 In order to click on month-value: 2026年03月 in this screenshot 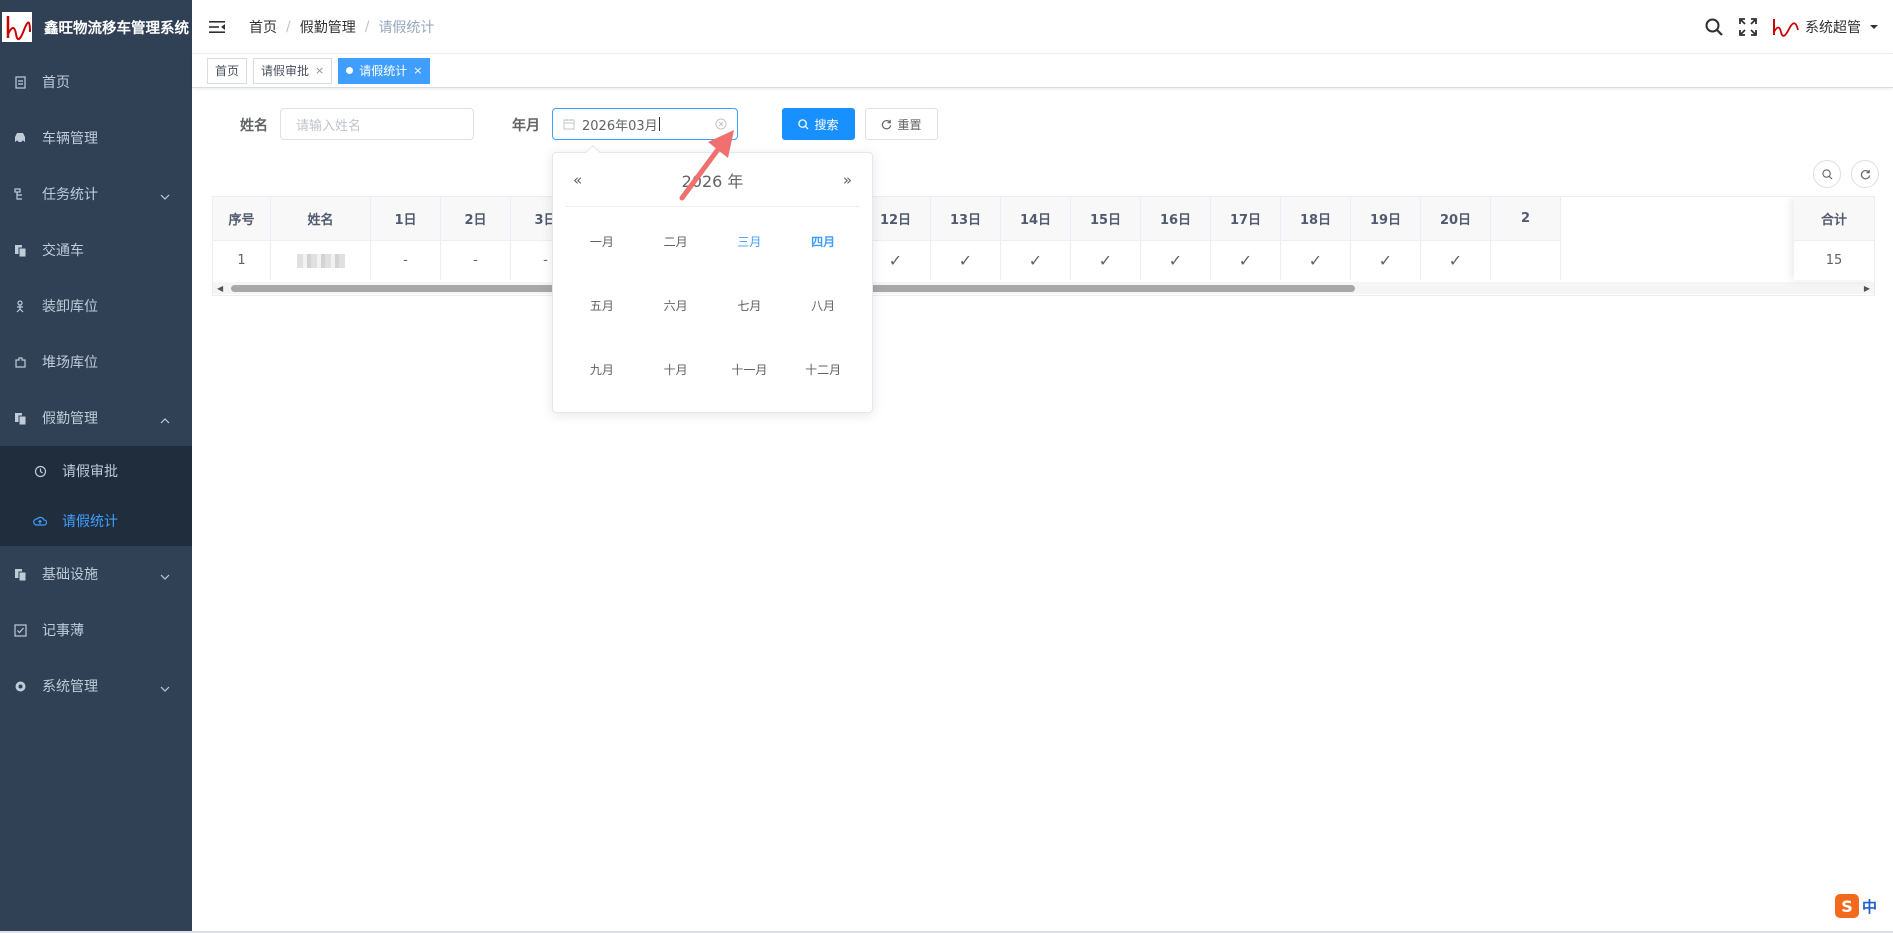, I will do `click(620, 126)`.